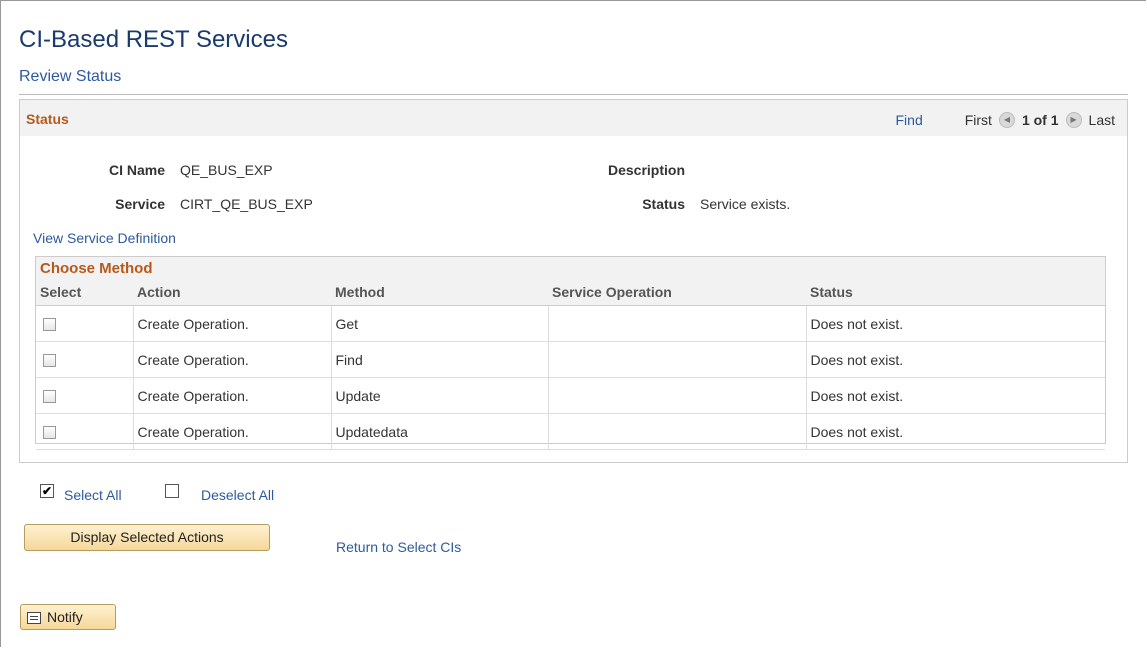 This screenshot has width=1147, height=648. Describe the element at coordinates (398, 547) in the screenshot. I see `return-to-select-cis-link: Return to Select CIs` at that location.